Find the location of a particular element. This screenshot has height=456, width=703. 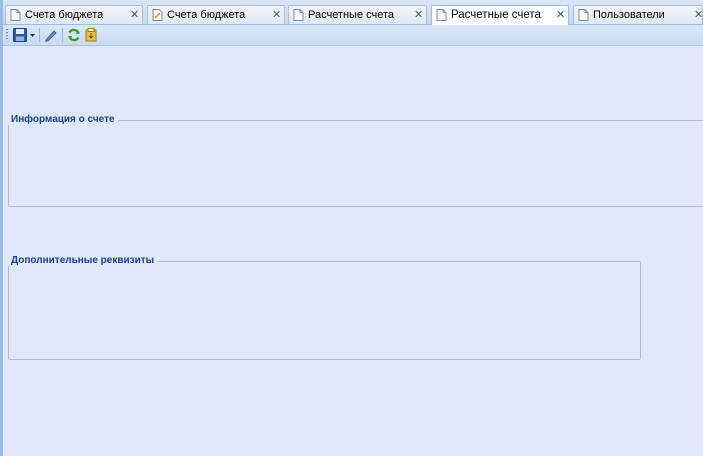

tab-settlement-accounts-1: Расчетные счета ✕ is located at coordinates (357, 14).